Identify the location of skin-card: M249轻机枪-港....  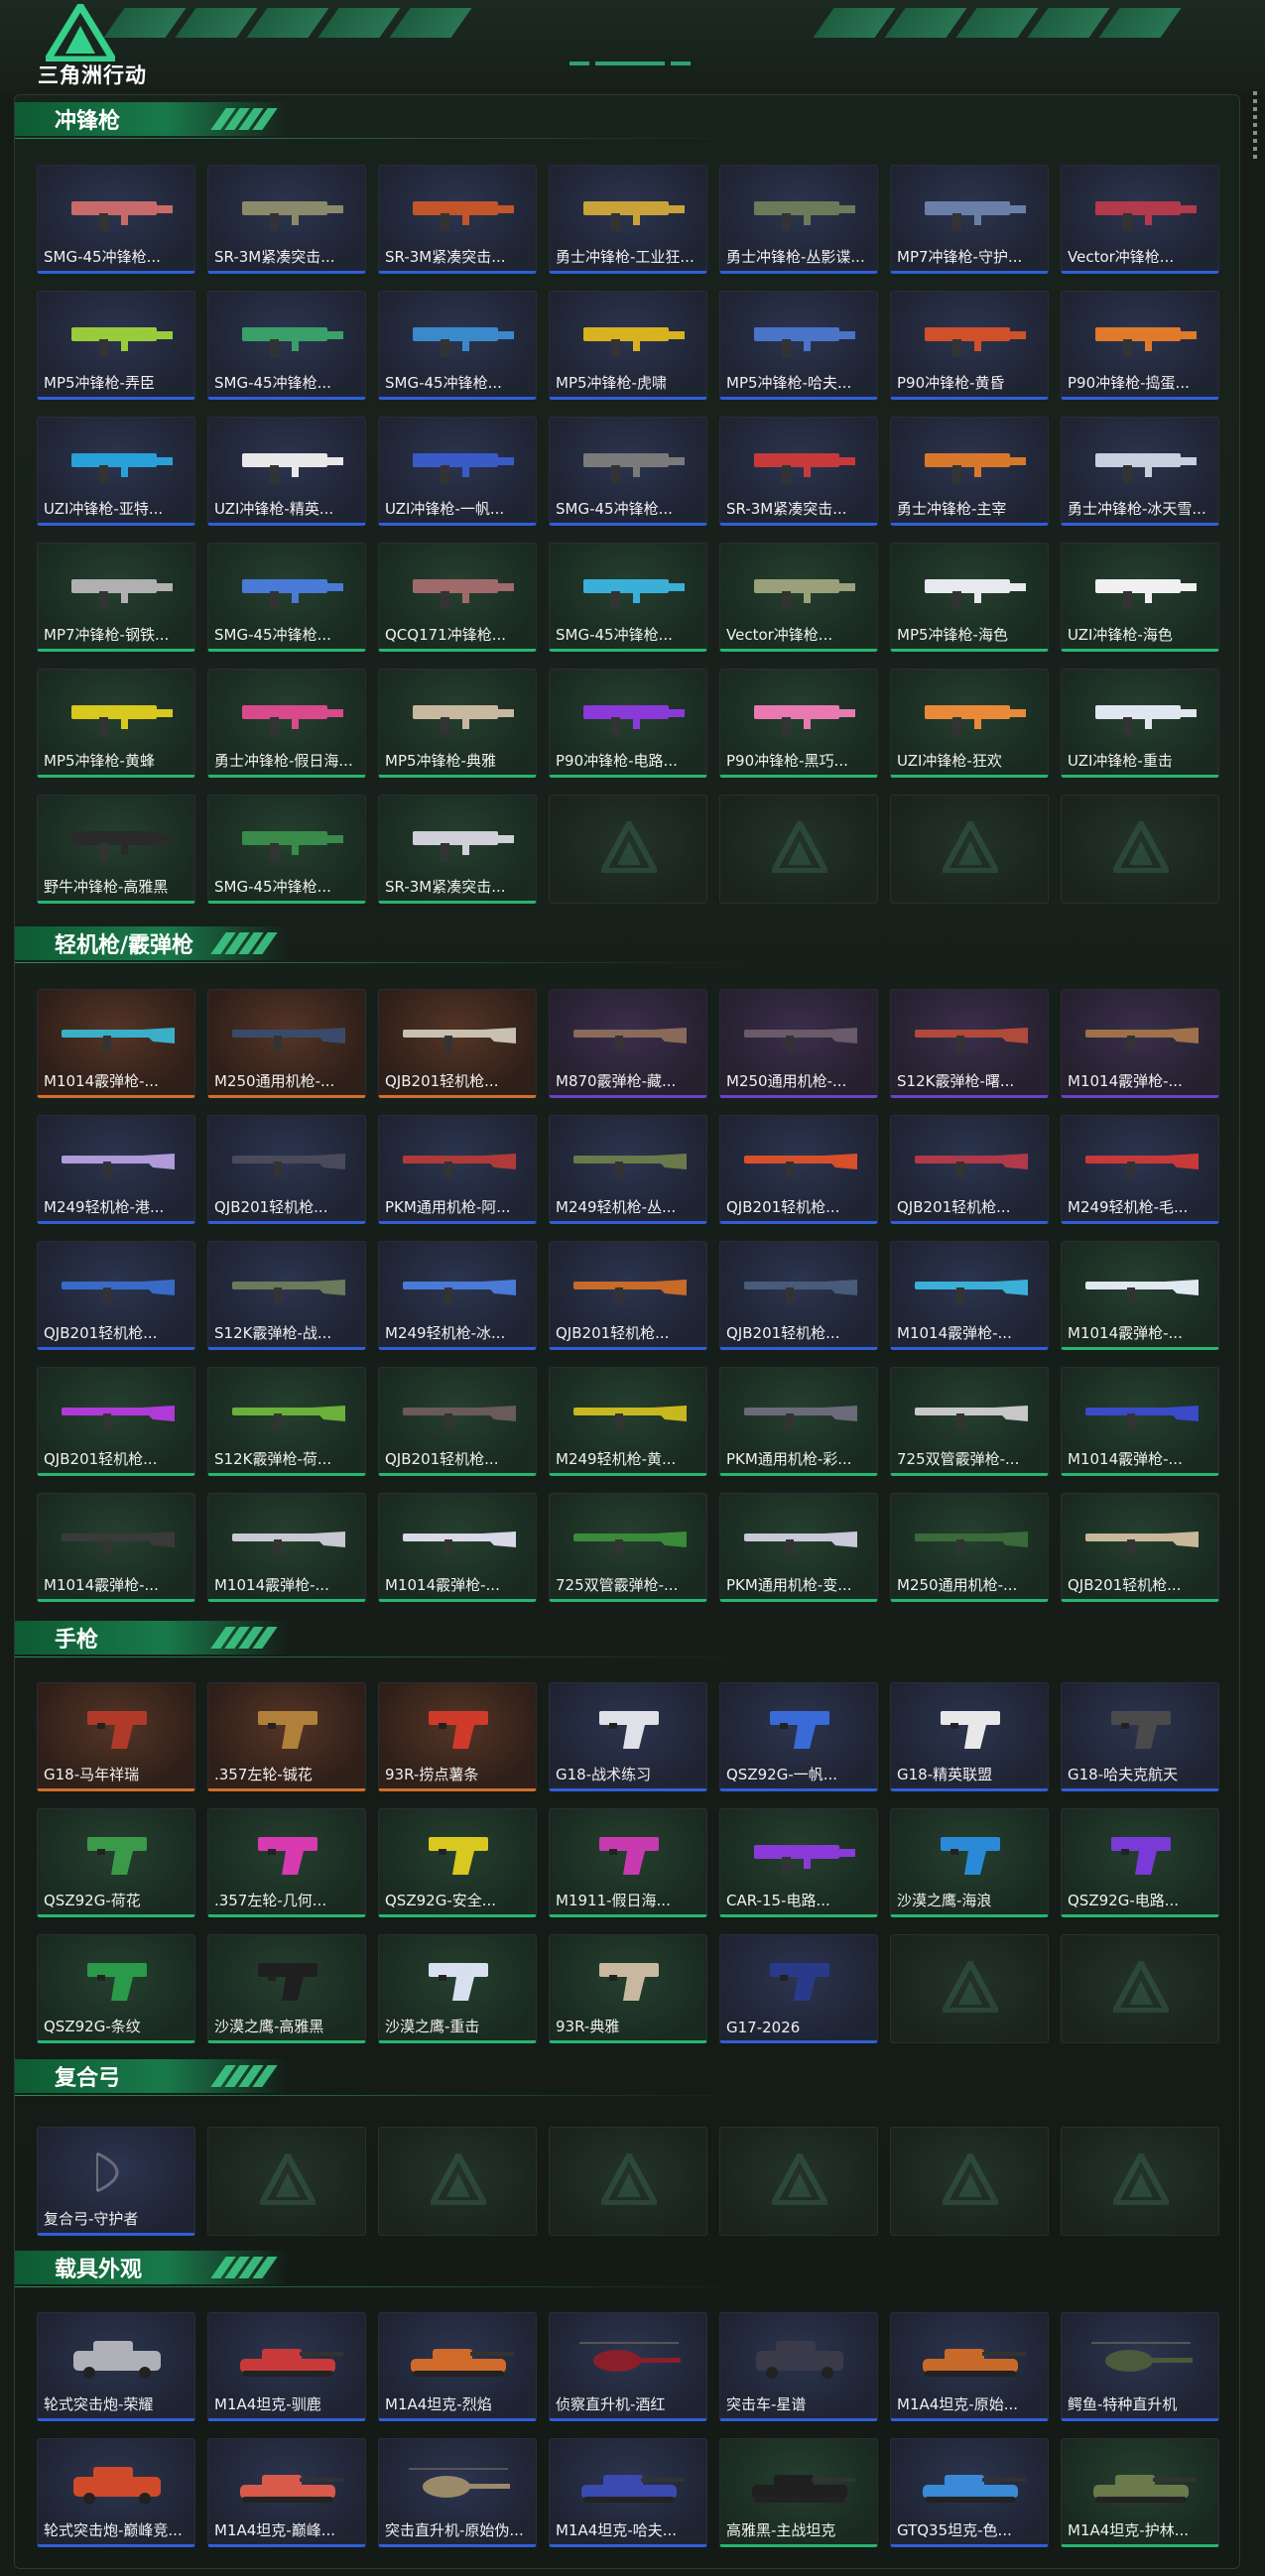
(116, 1169).